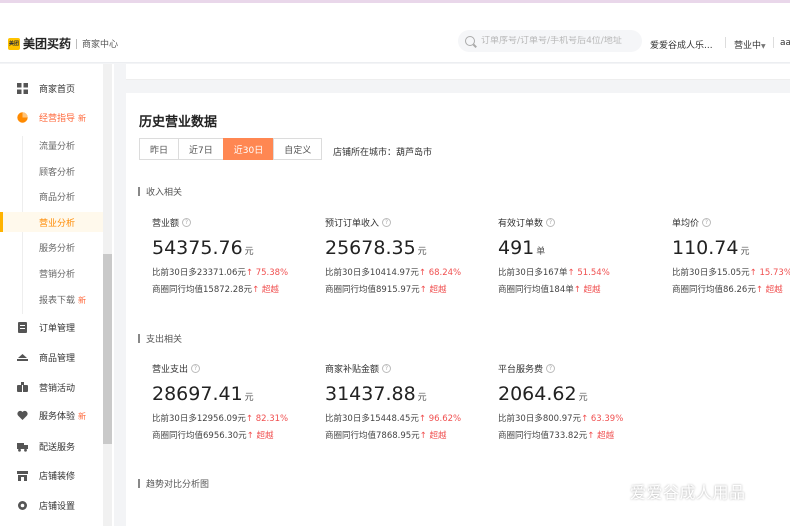 The height and width of the screenshot is (526, 790). I want to click on metric-change-pct: ↑ 75.38%, so click(267, 273).